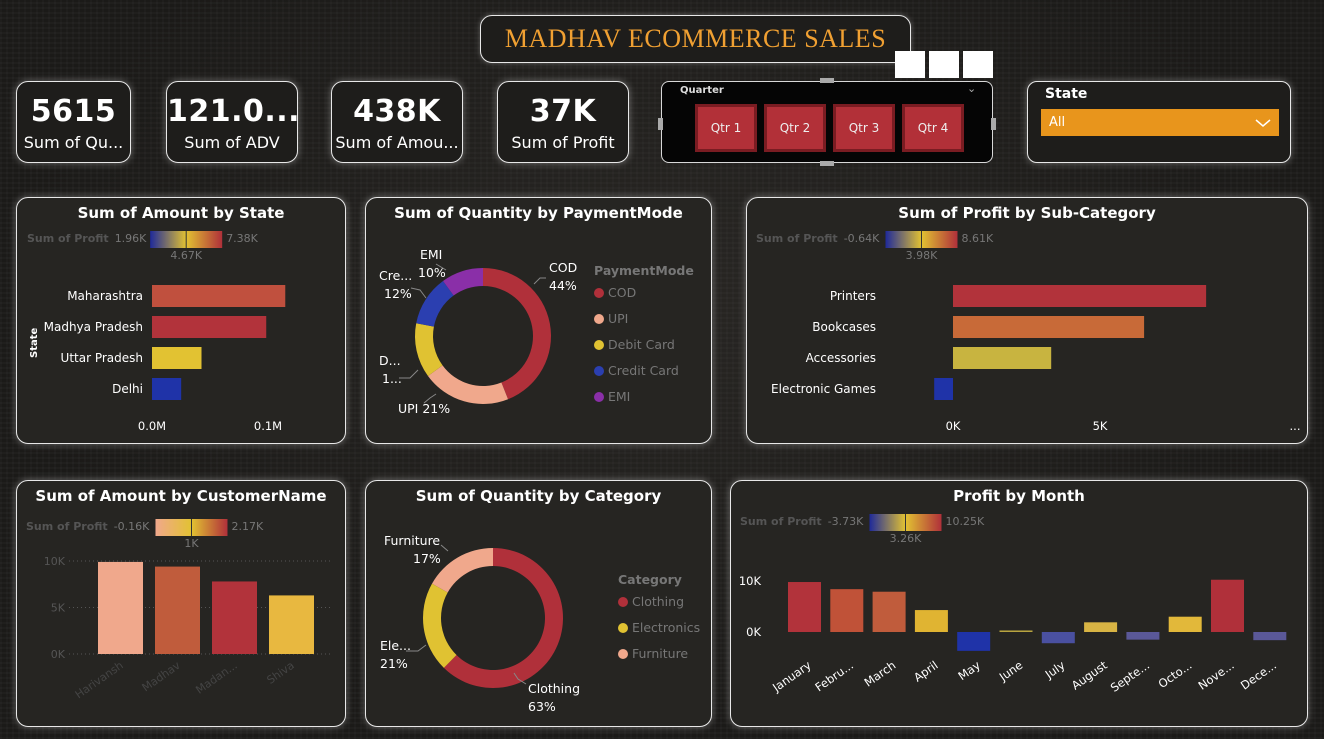 This screenshot has height=739, width=1324. I want to click on category-label: Shiva, so click(280, 673).